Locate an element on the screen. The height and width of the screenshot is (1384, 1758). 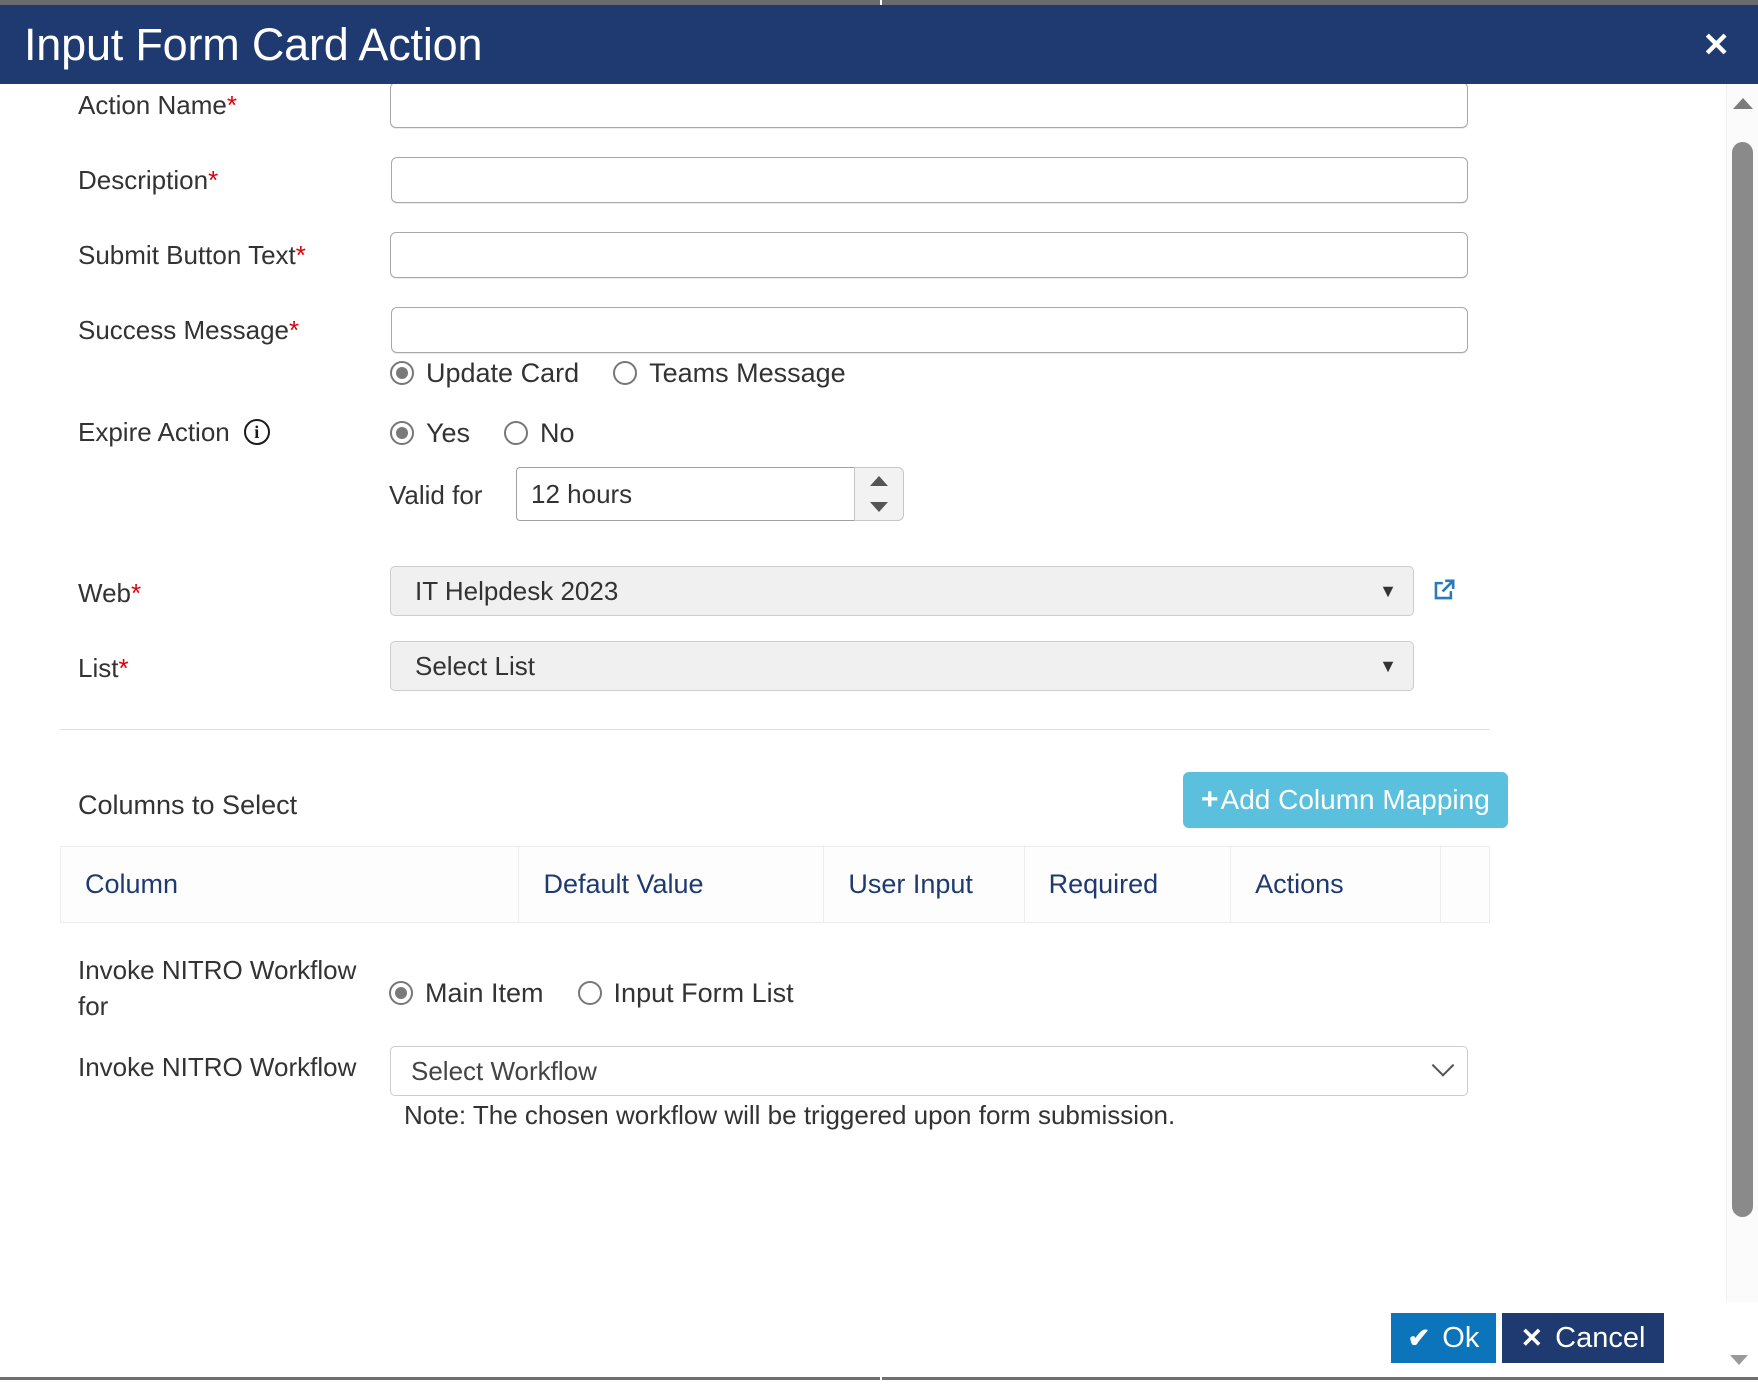
plus-icon: + is located at coordinates (1210, 799).